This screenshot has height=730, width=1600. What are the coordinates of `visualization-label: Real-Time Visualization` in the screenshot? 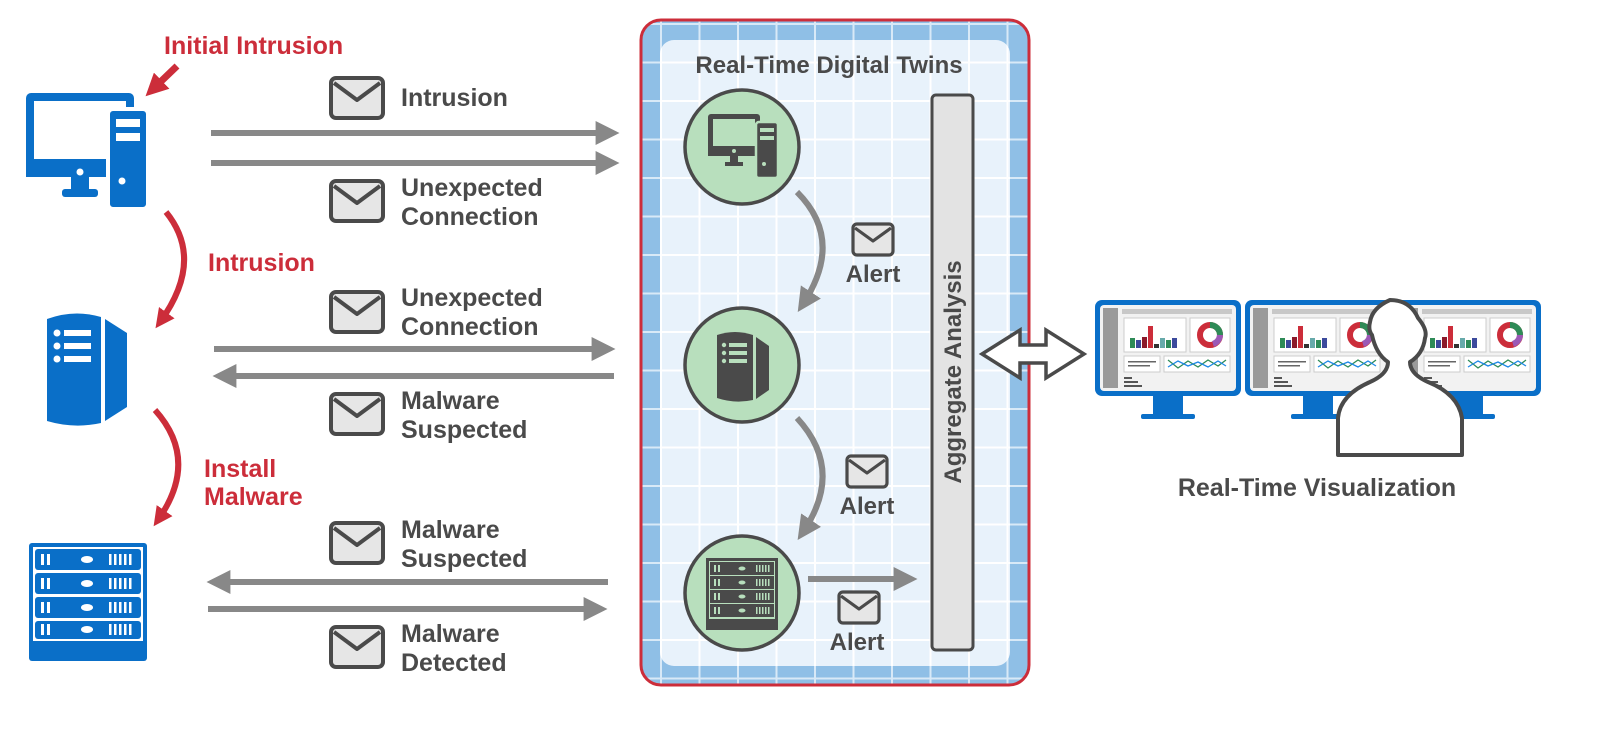 It's located at (1317, 488).